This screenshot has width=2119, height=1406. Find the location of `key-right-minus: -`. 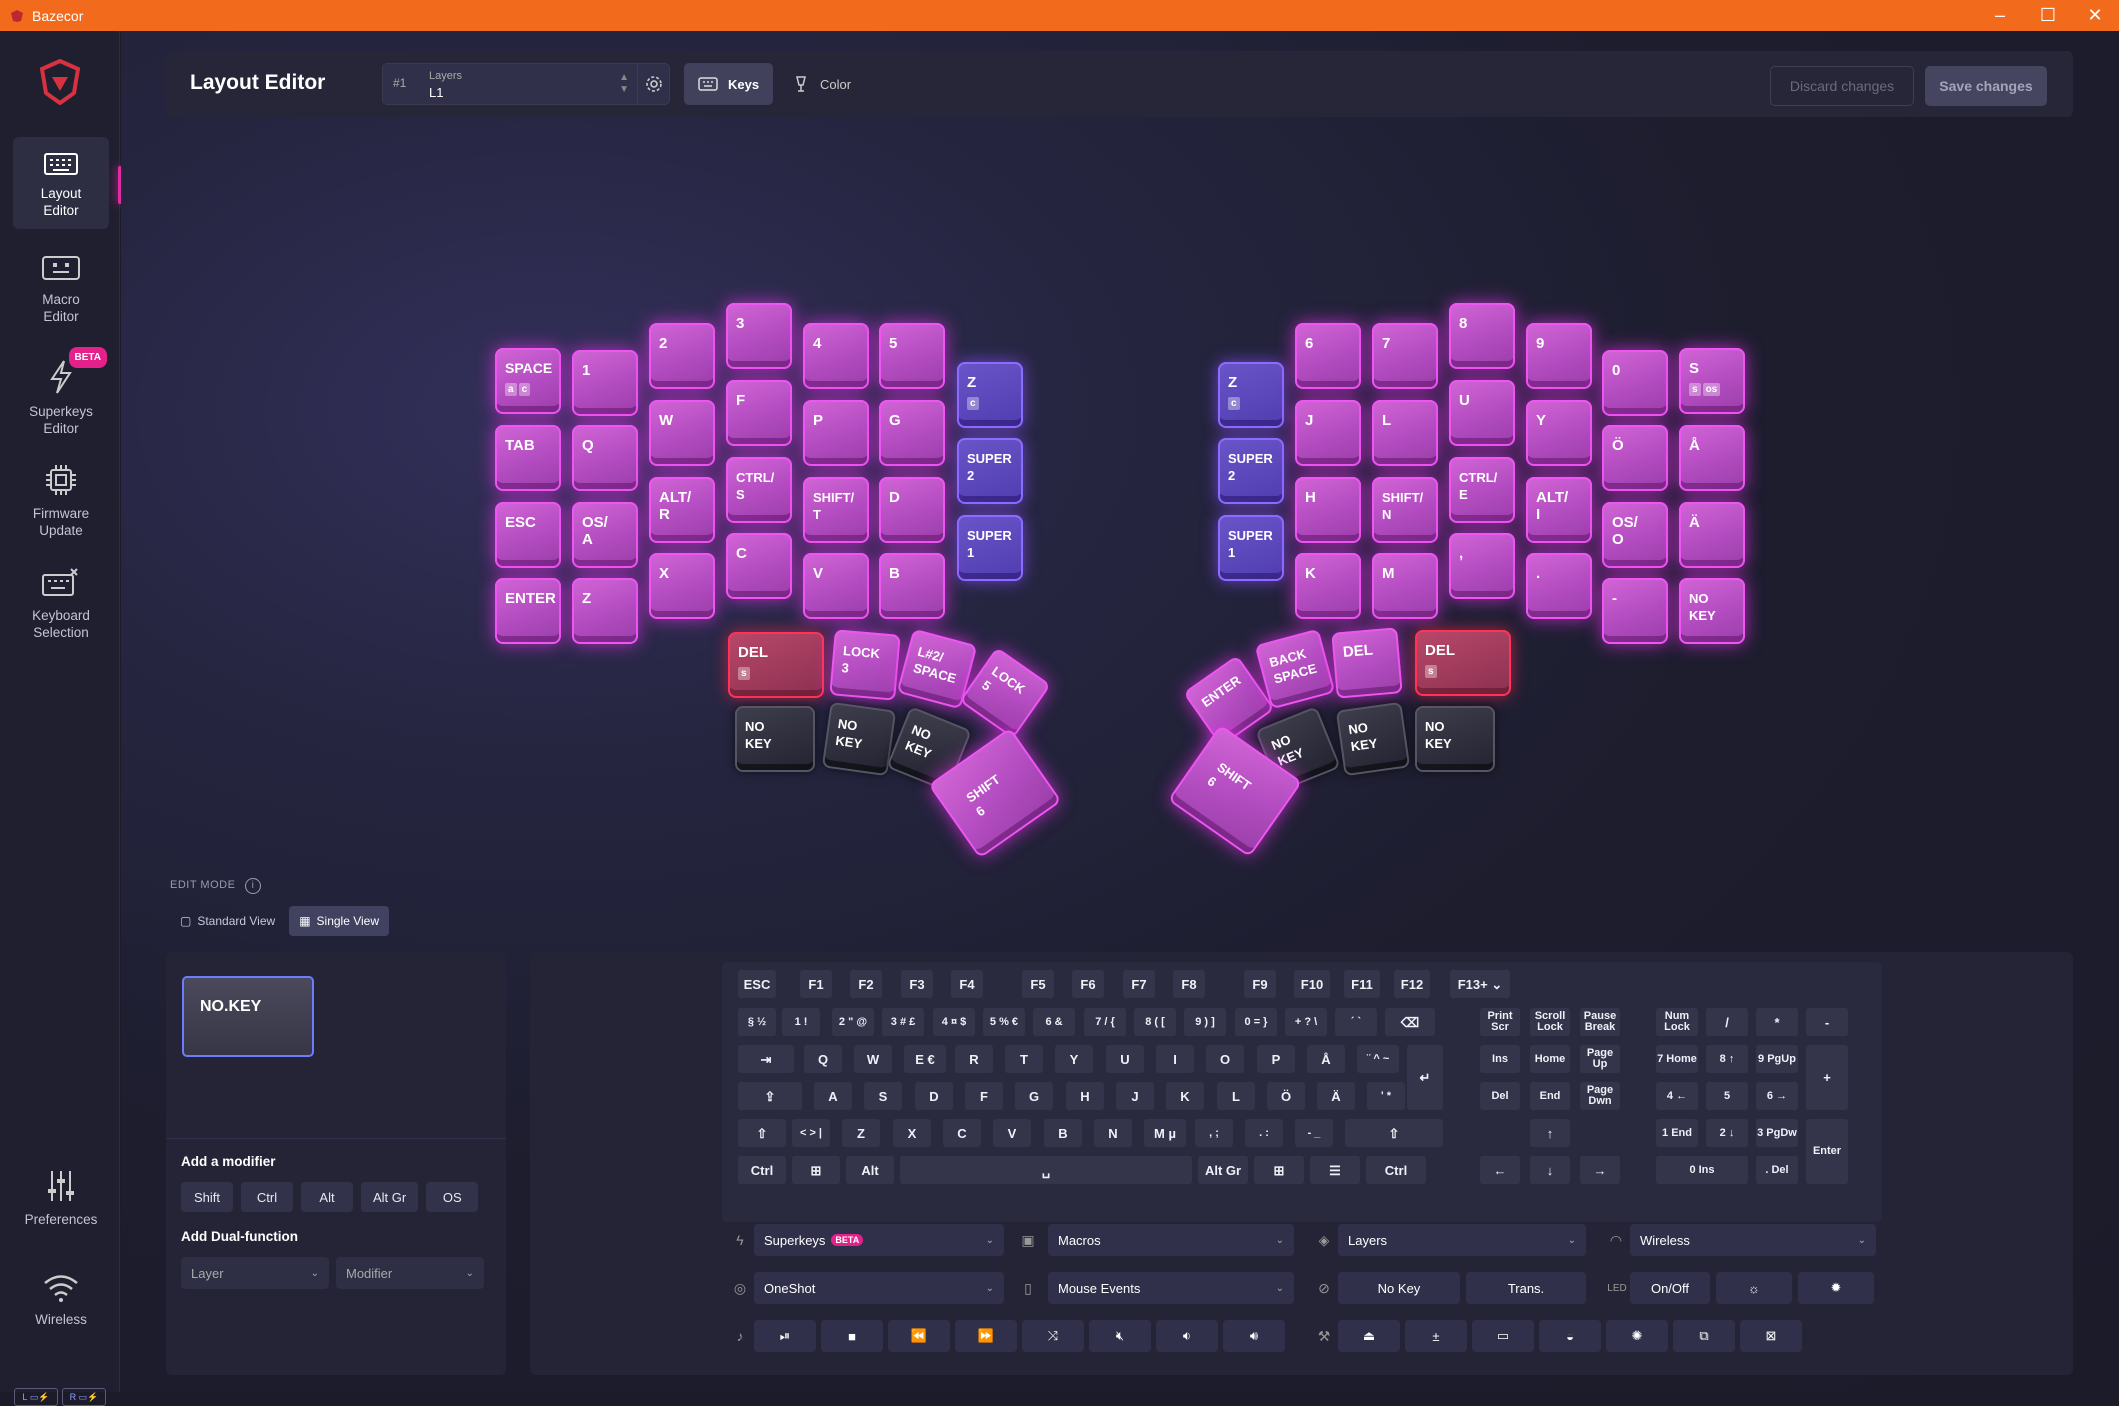

key-right-minus: - is located at coordinates (1635, 611).